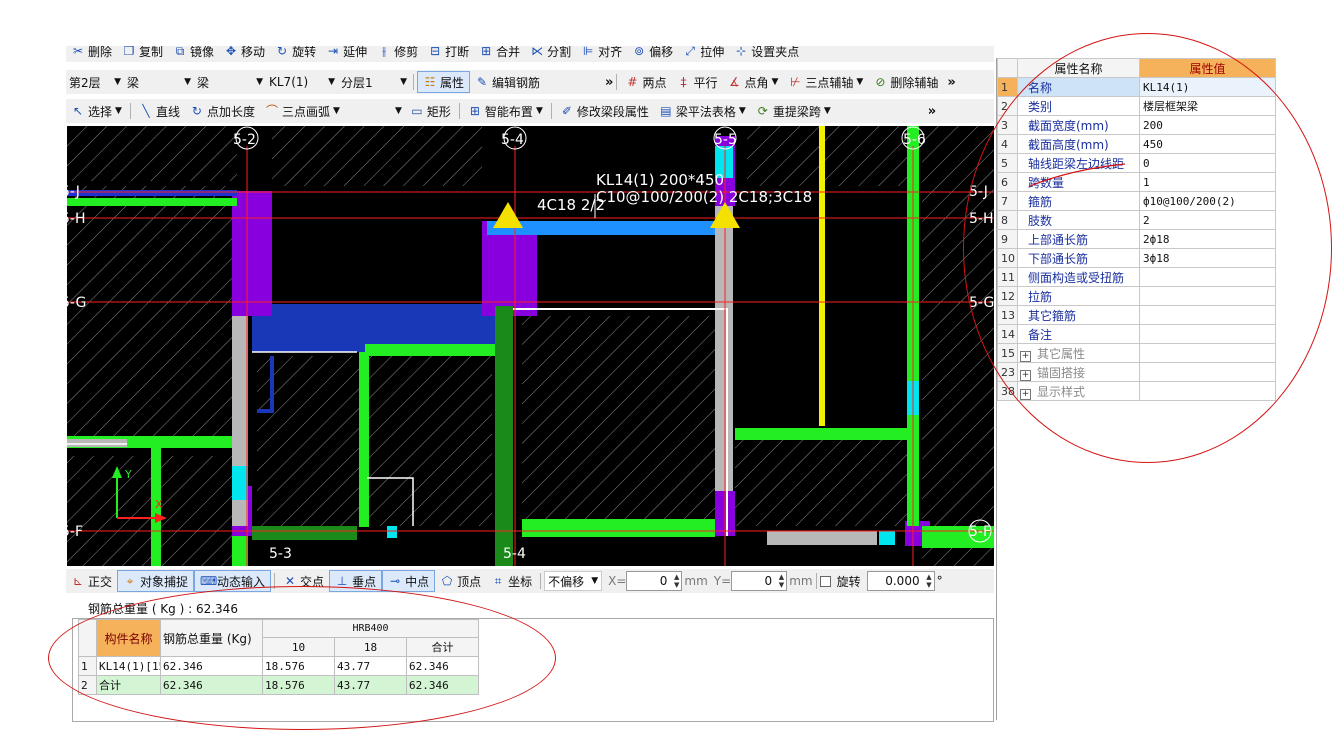 The image size is (1332, 733). What do you see at coordinates (645, 82) in the screenshot?
I see `two-point-axis-button: # 两点` at bounding box center [645, 82].